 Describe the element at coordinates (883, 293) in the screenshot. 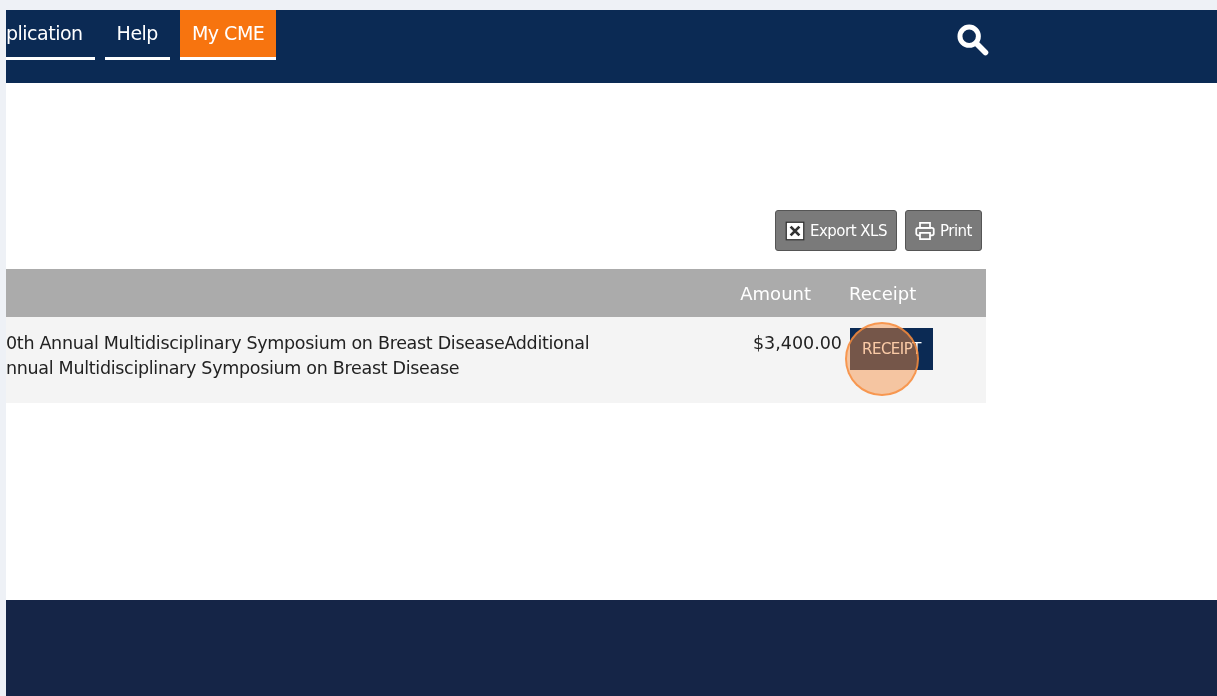

I see `column-header: Receipt` at that location.